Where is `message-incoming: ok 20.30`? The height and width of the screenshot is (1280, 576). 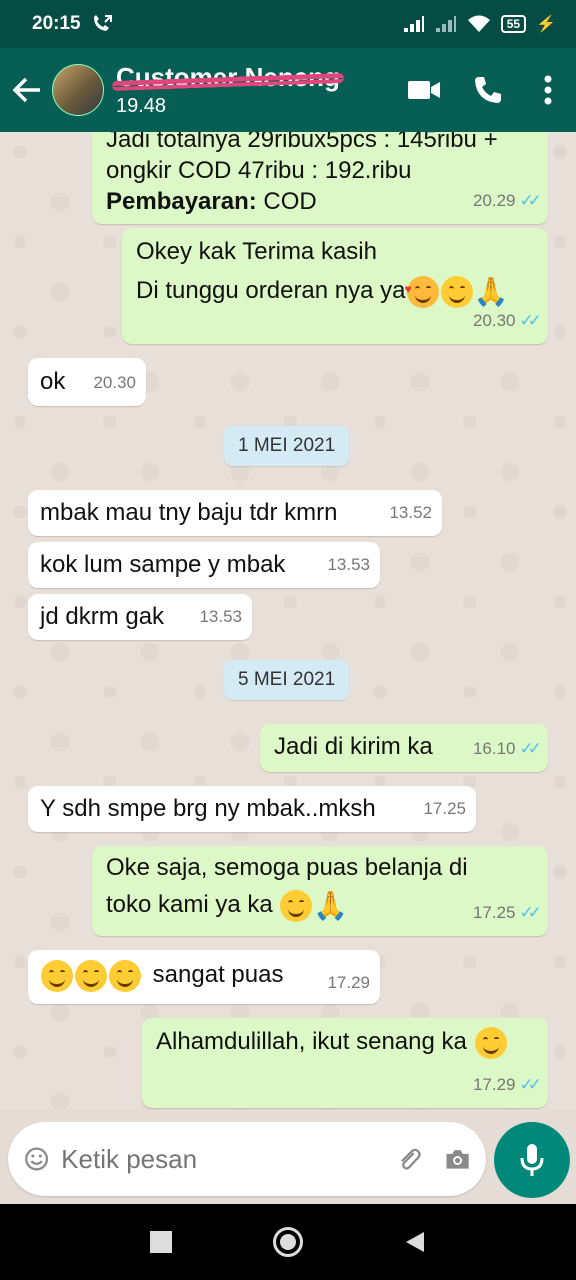
message-incoming: ok 20.30 is located at coordinates (87, 382).